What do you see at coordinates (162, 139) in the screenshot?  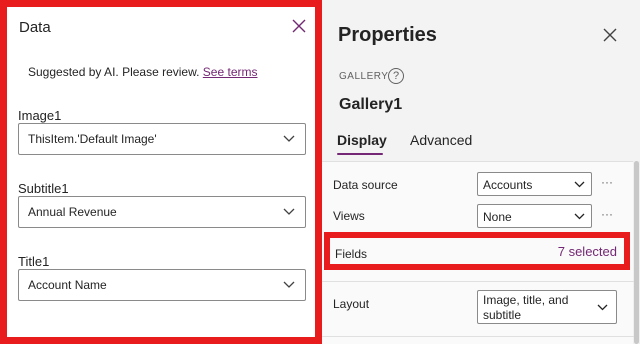 I see `image1-dropdown: ThisItem.'Default Image'` at bounding box center [162, 139].